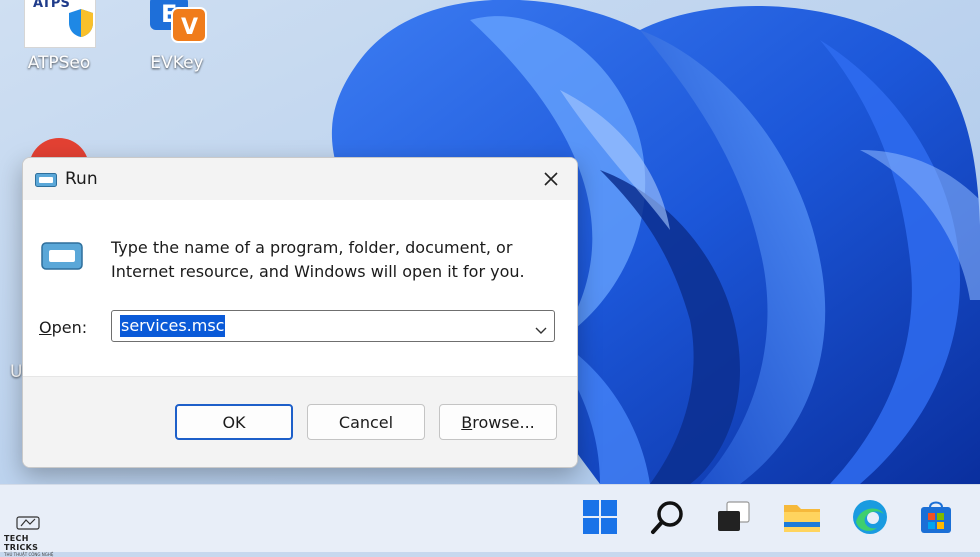 The image size is (980, 557). I want to click on watermark-title: TECH TRICKS, so click(21, 543).